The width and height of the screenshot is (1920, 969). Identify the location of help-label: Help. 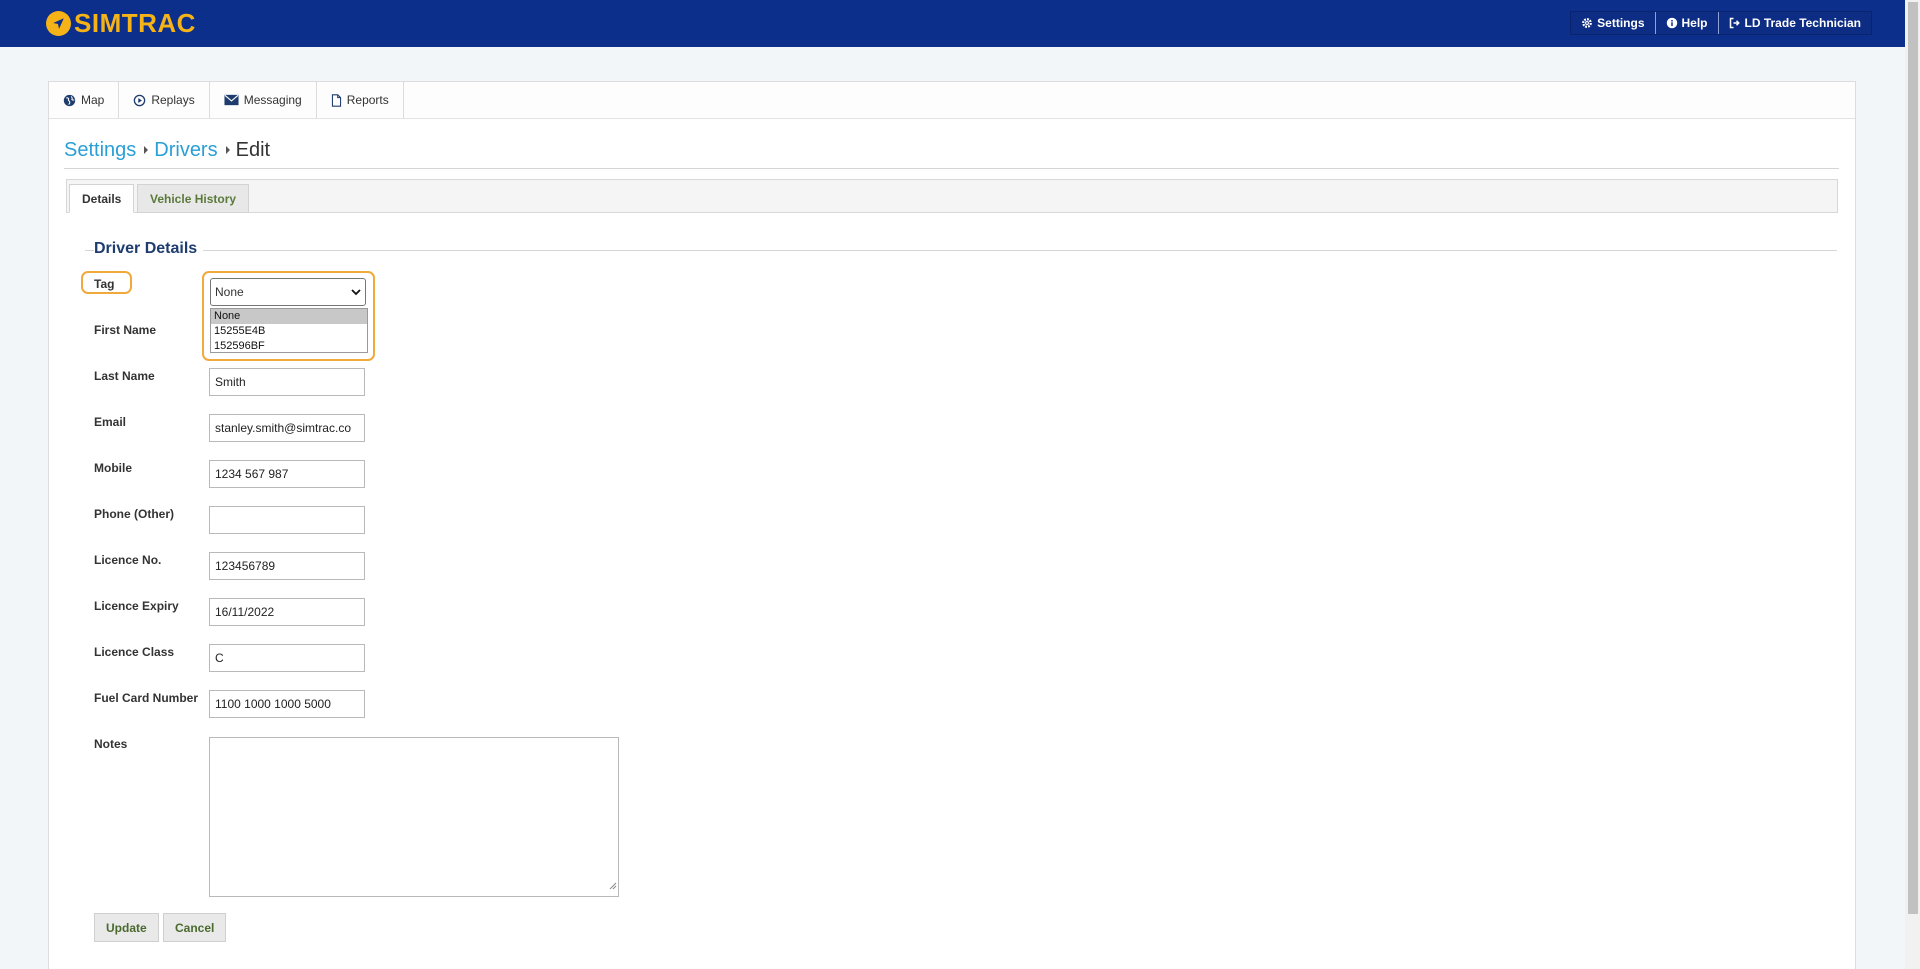
(1694, 23).